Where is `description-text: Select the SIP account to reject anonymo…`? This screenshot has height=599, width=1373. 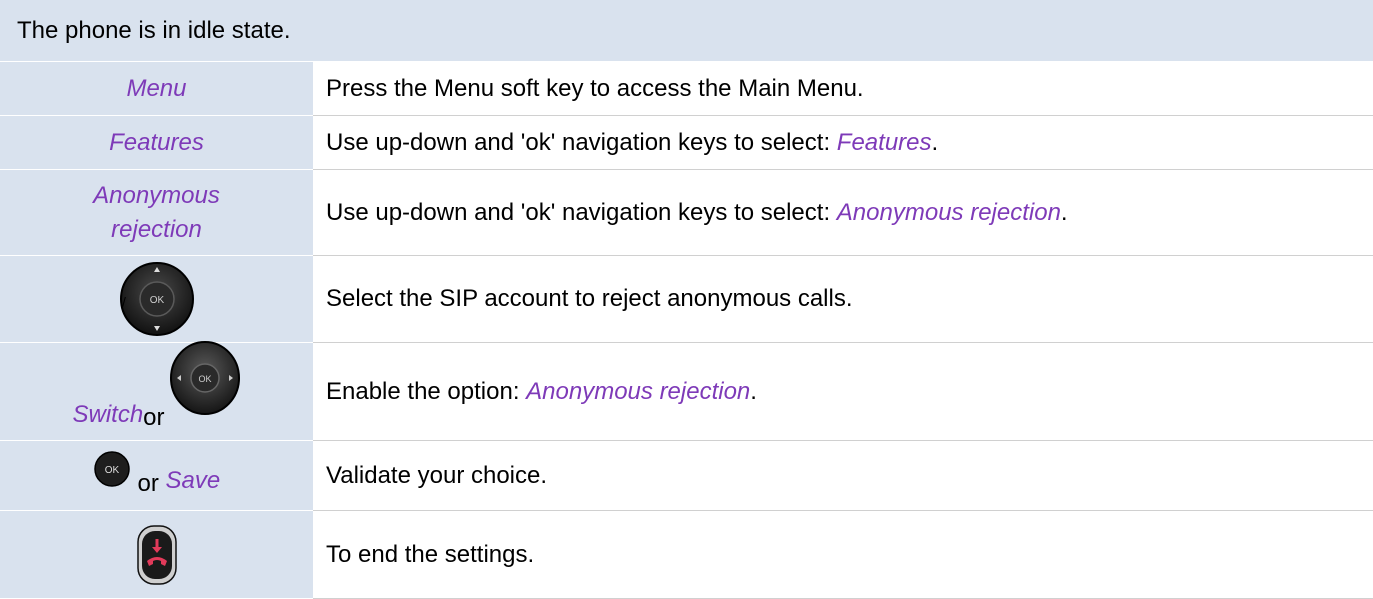 description-text: Select the SIP account to reject anonymo… is located at coordinates (589, 298).